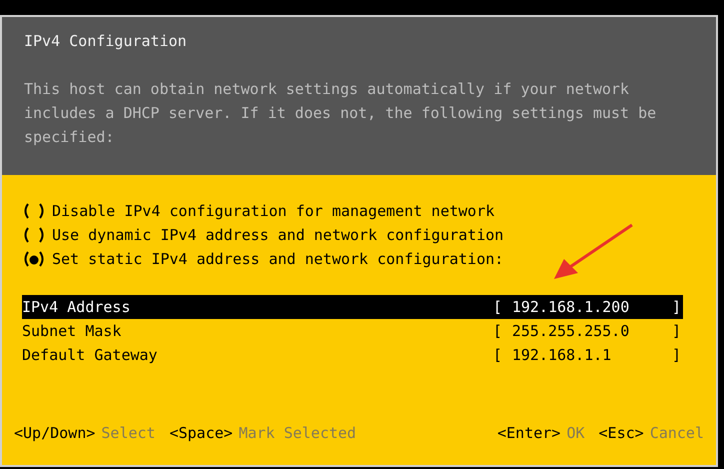  I want to click on dialog-description: This host can obtain network settings automatically if your network includes a DHCP server. If it does not, the following settings must be specified:, so click(341, 113).